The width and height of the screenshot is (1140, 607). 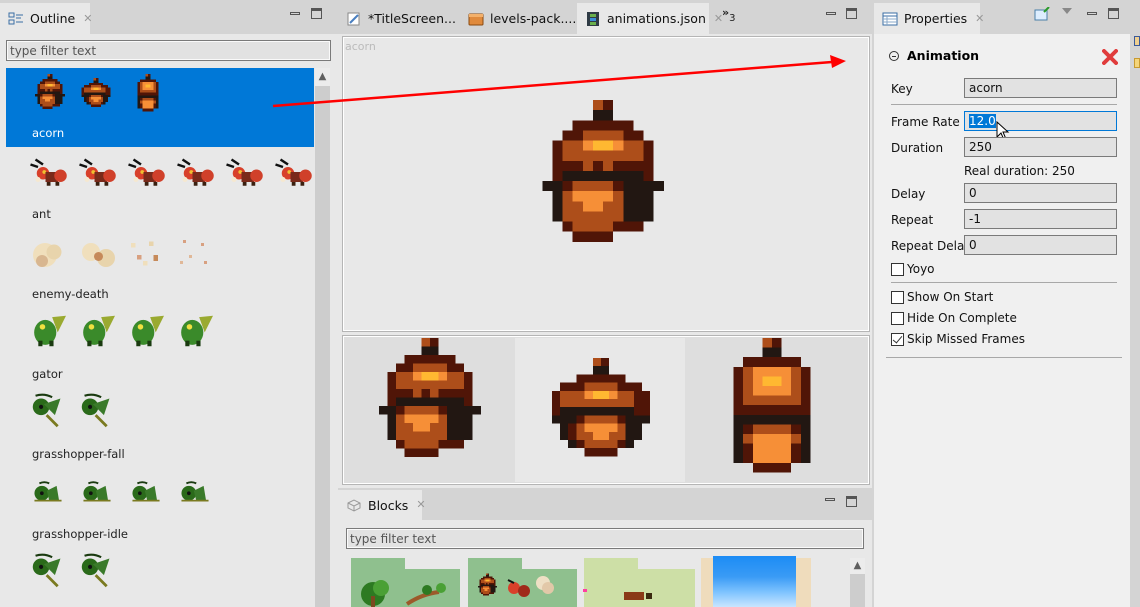 I want to click on delete-icon, so click(x=1110, y=57).